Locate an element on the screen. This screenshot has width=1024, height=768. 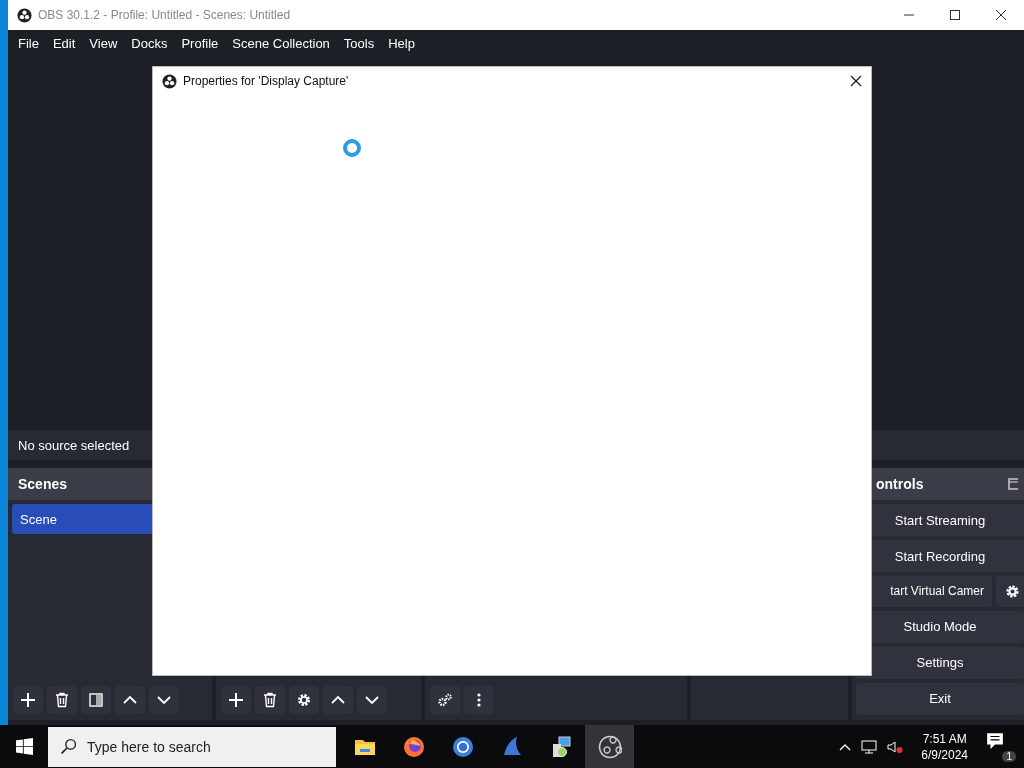
menu-item: Tools is located at coordinates (359, 43).